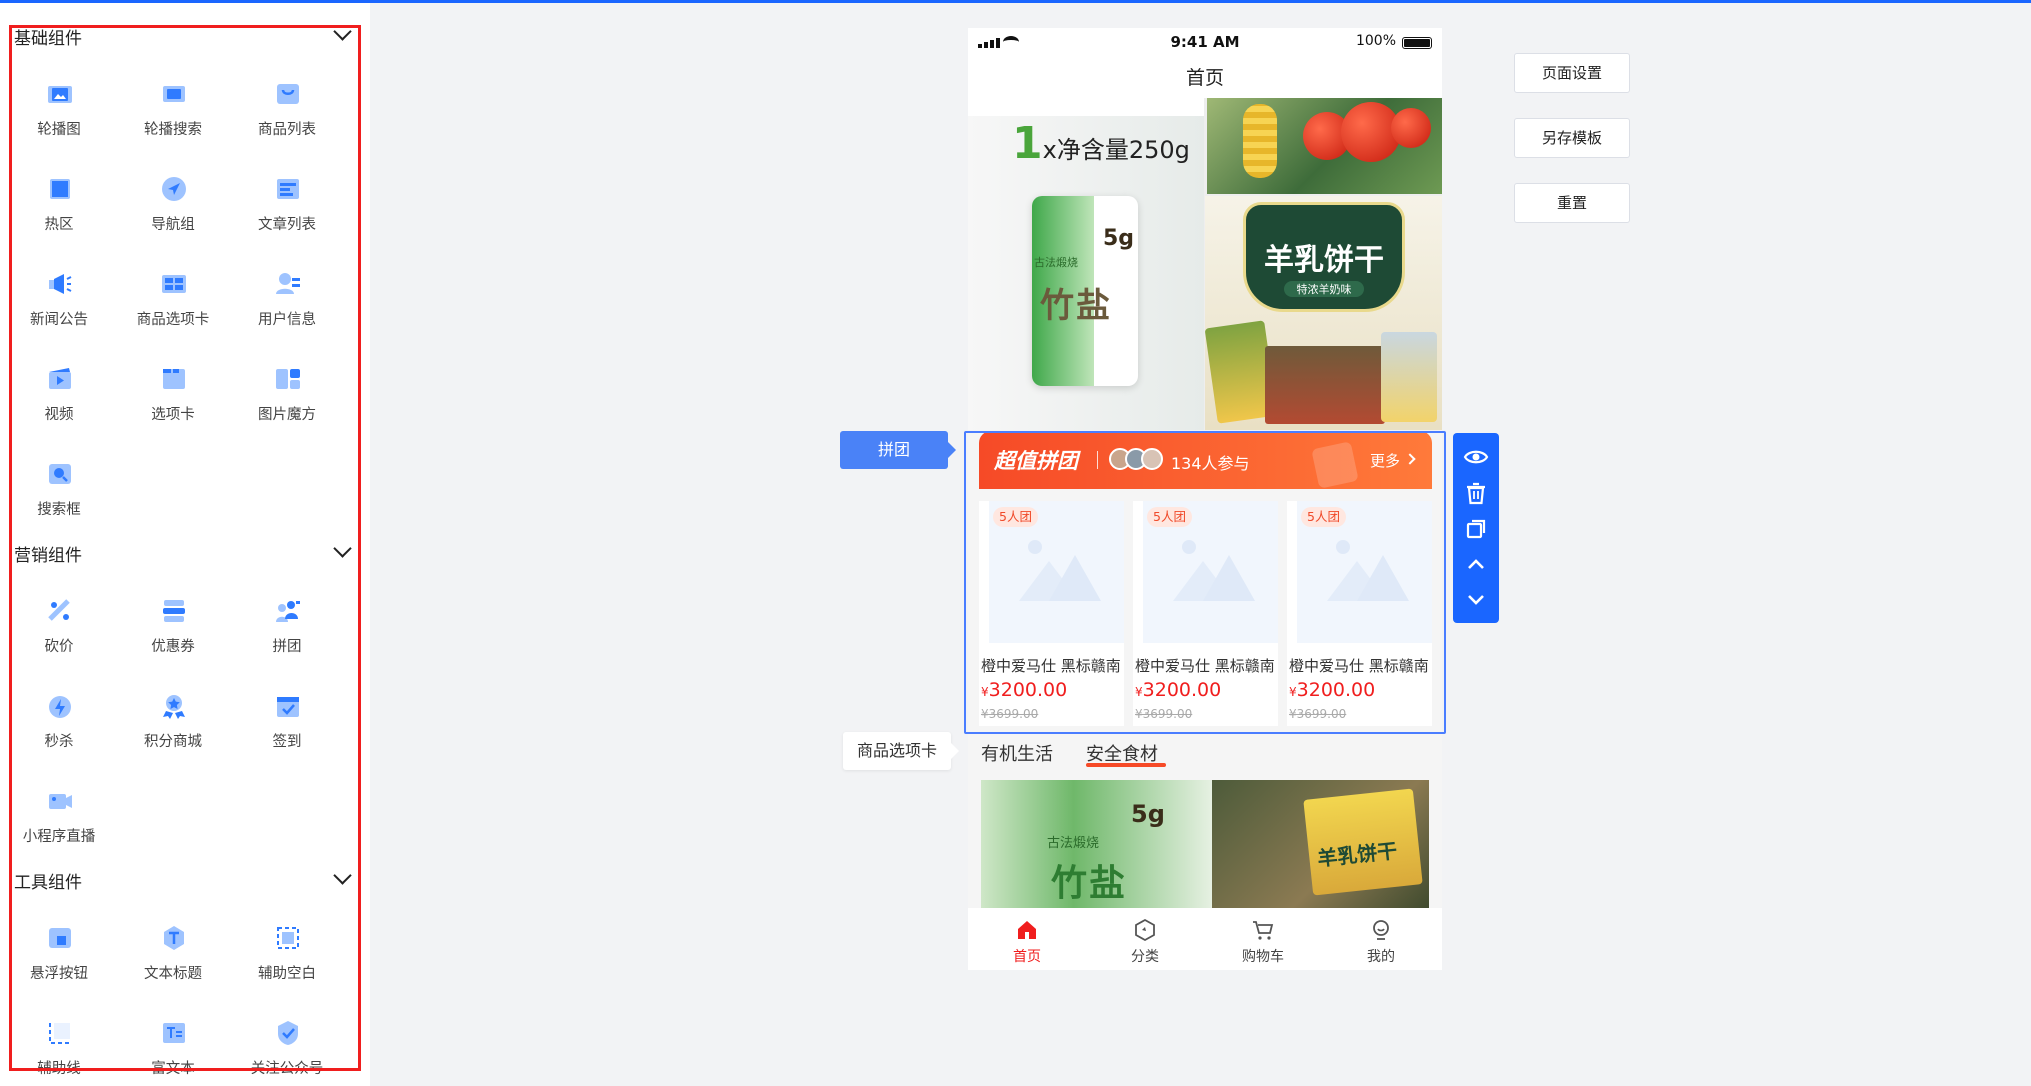  What do you see at coordinates (287, 632) in the screenshot?
I see `component-group-buy: 拼团` at bounding box center [287, 632].